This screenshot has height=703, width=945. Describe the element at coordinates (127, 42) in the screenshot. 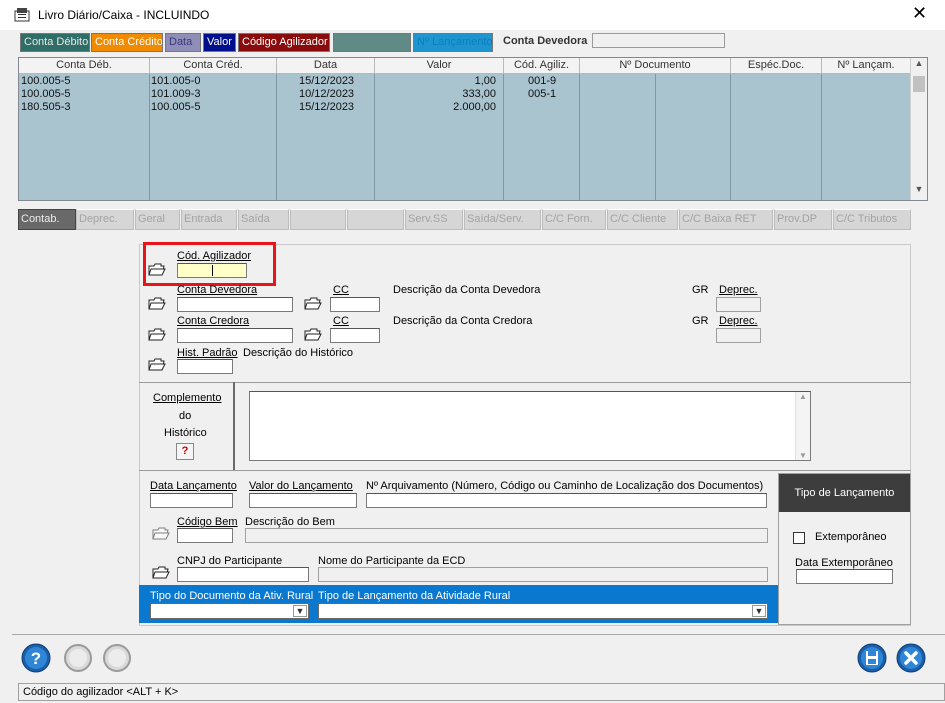

I see `tab-conta-credito: Conta Crédito` at that location.